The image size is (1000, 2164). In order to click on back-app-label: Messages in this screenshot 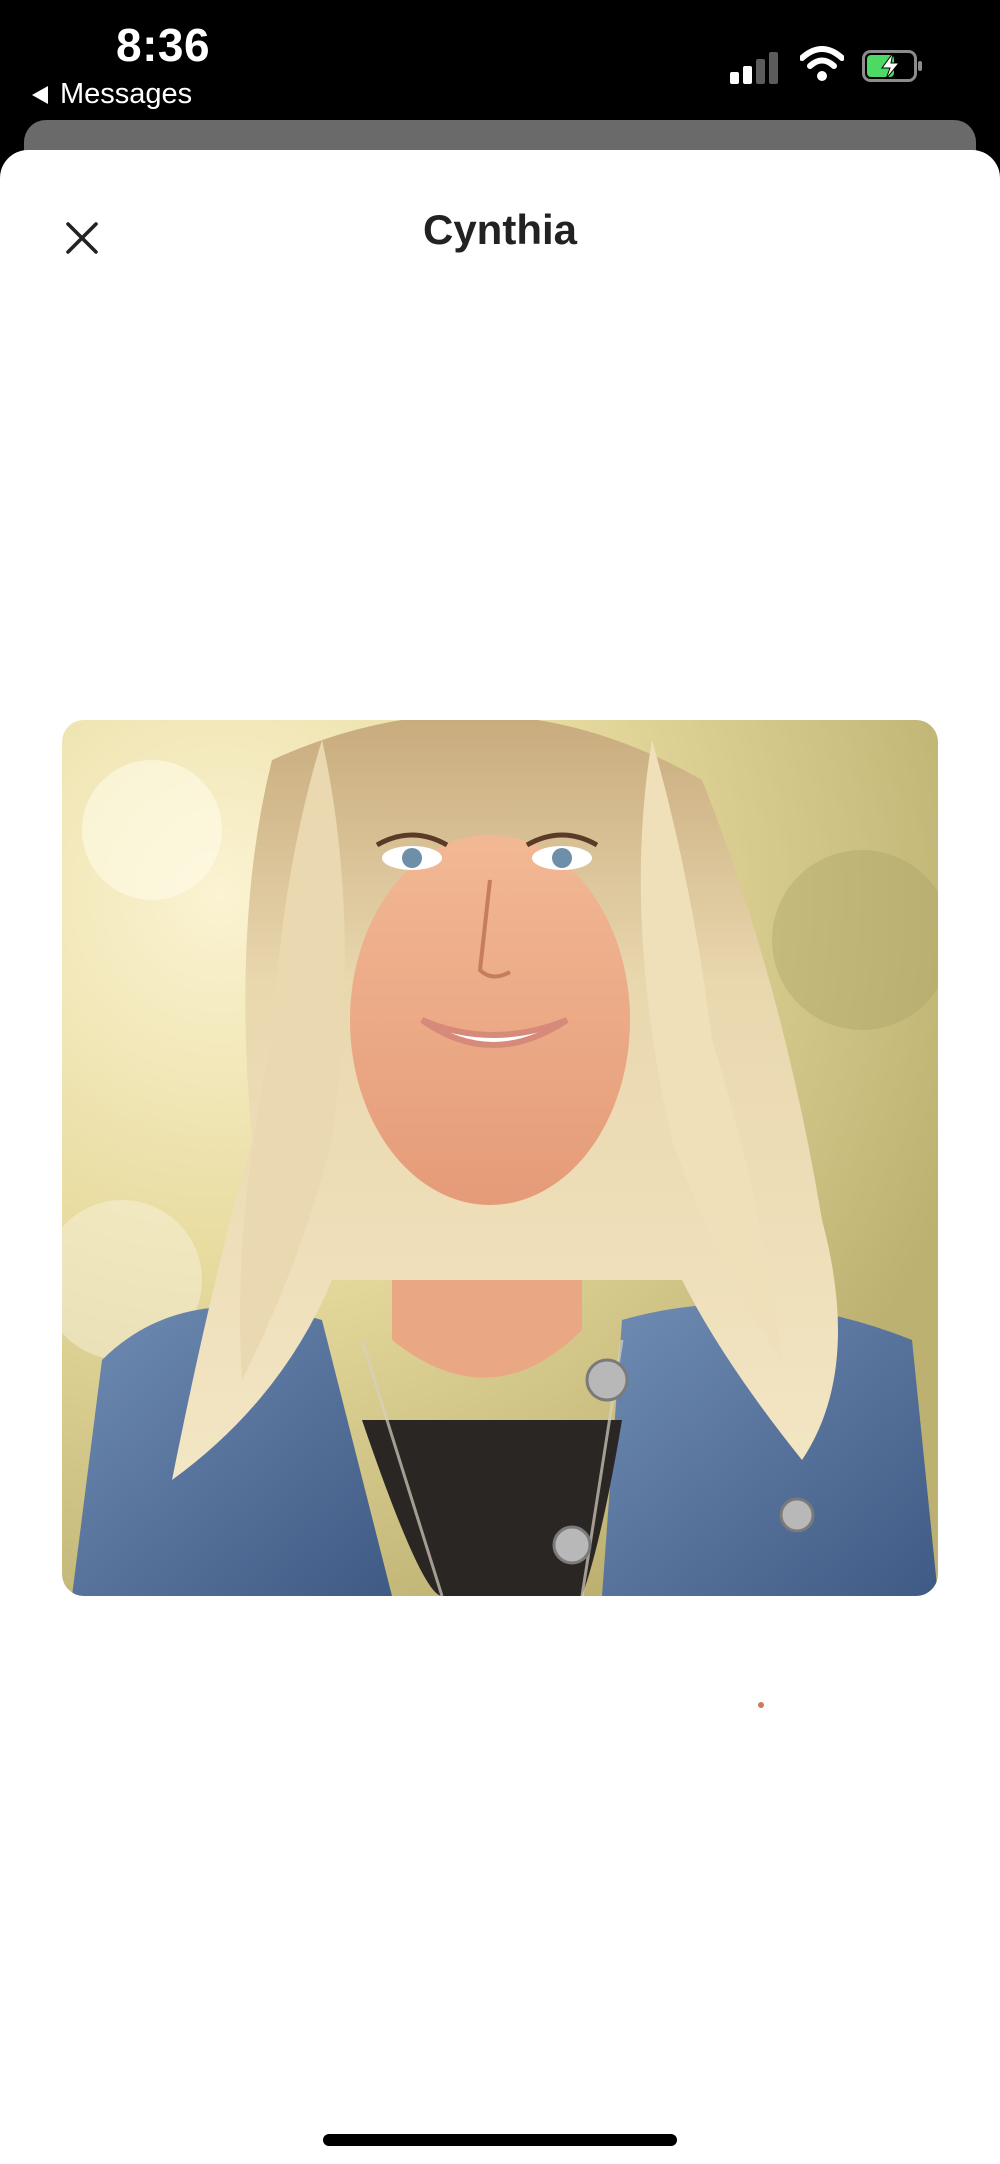, I will do `click(126, 94)`.